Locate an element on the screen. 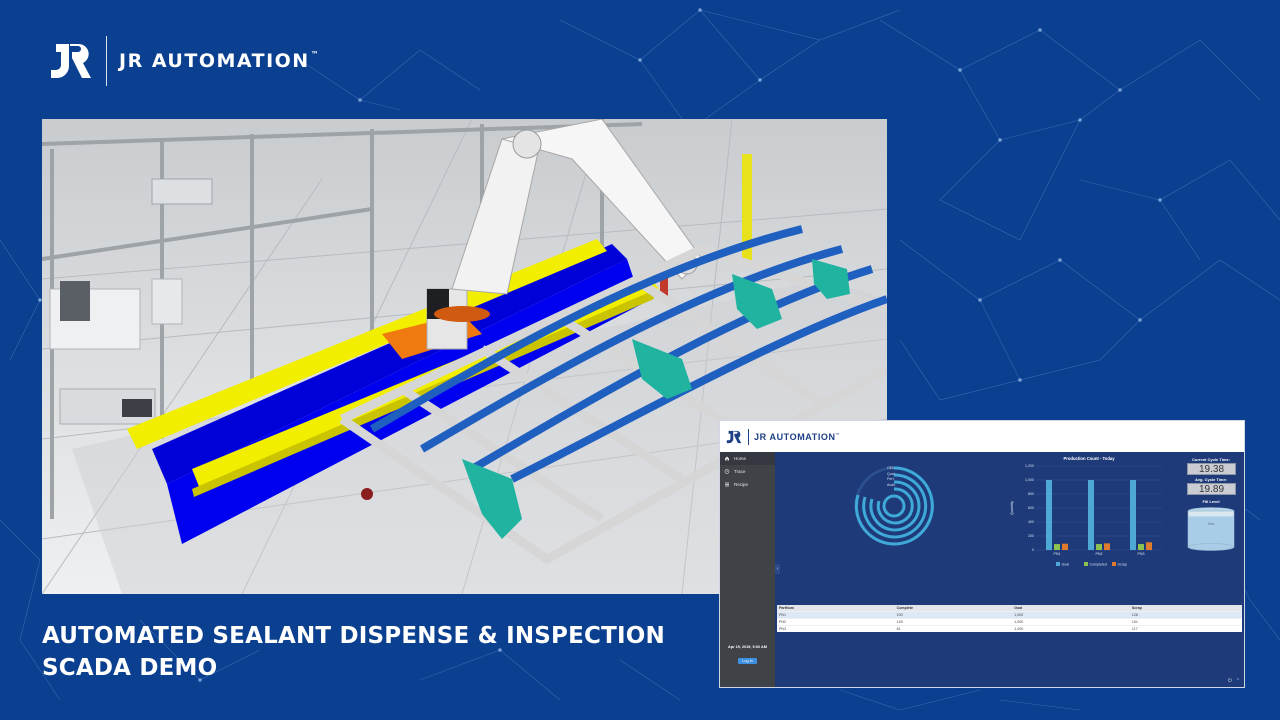 The image size is (1280, 720). legend-performance: Perf. is located at coordinates (891, 479).